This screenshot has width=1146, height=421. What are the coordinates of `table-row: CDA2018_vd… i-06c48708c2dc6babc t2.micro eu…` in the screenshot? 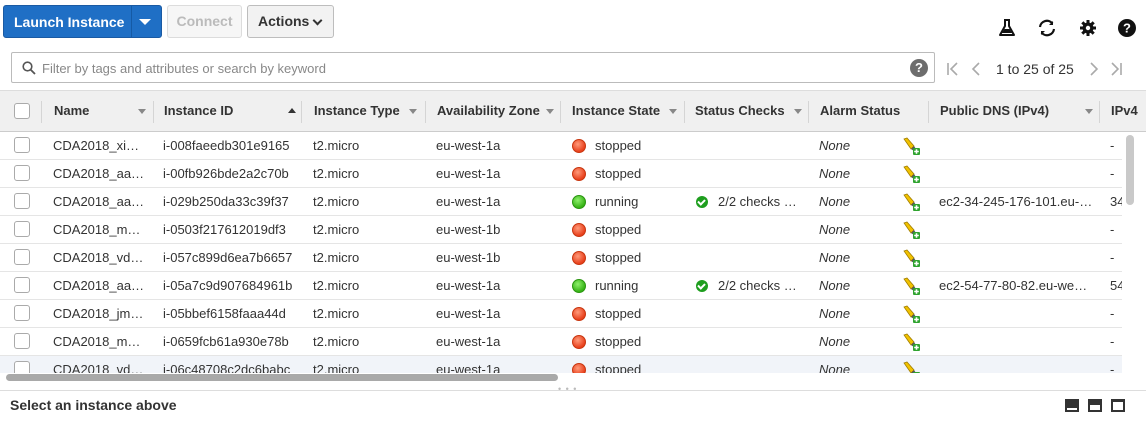 It's located at (561, 364).